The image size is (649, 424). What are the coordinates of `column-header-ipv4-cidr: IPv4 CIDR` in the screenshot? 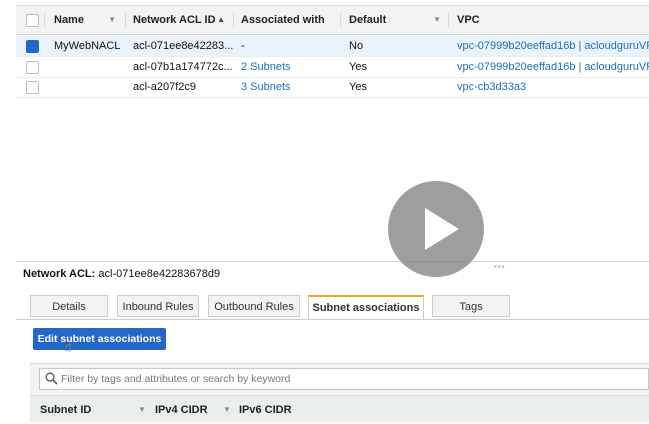 It's located at (181, 409).